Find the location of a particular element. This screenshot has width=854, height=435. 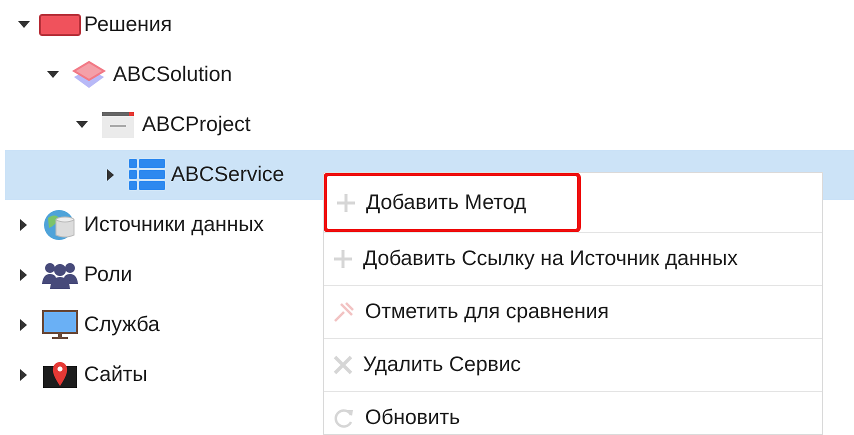

pin-icon is located at coordinates (344, 312).